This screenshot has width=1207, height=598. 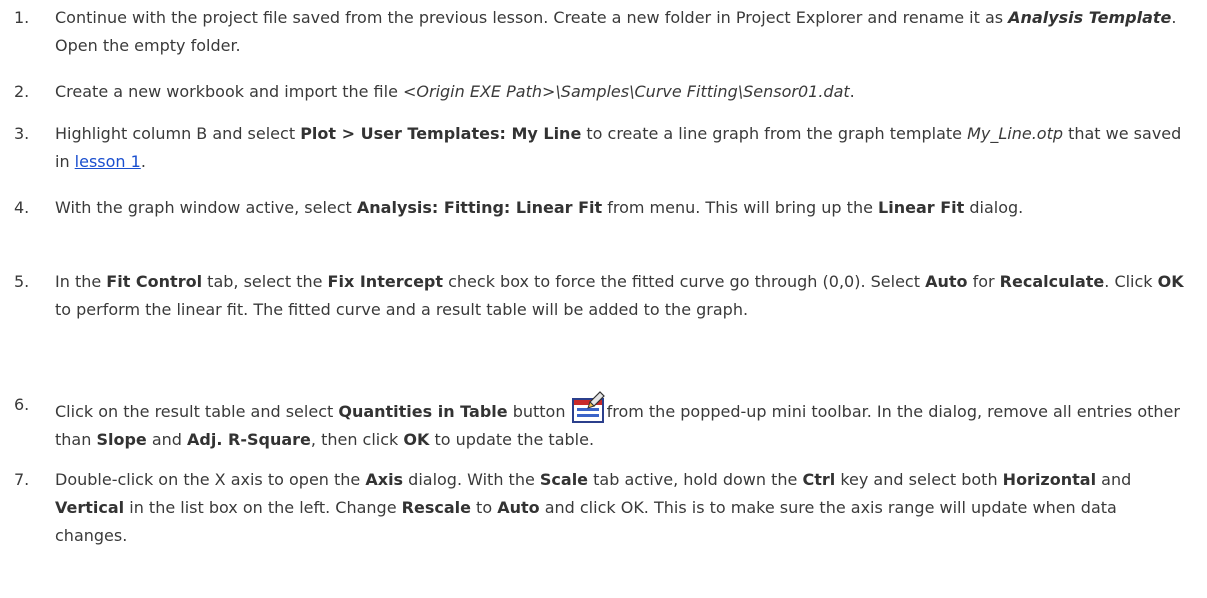 What do you see at coordinates (154, 281) in the screenshot?
I see `ui-term: Fit Control` at bounding box center [154, 281].